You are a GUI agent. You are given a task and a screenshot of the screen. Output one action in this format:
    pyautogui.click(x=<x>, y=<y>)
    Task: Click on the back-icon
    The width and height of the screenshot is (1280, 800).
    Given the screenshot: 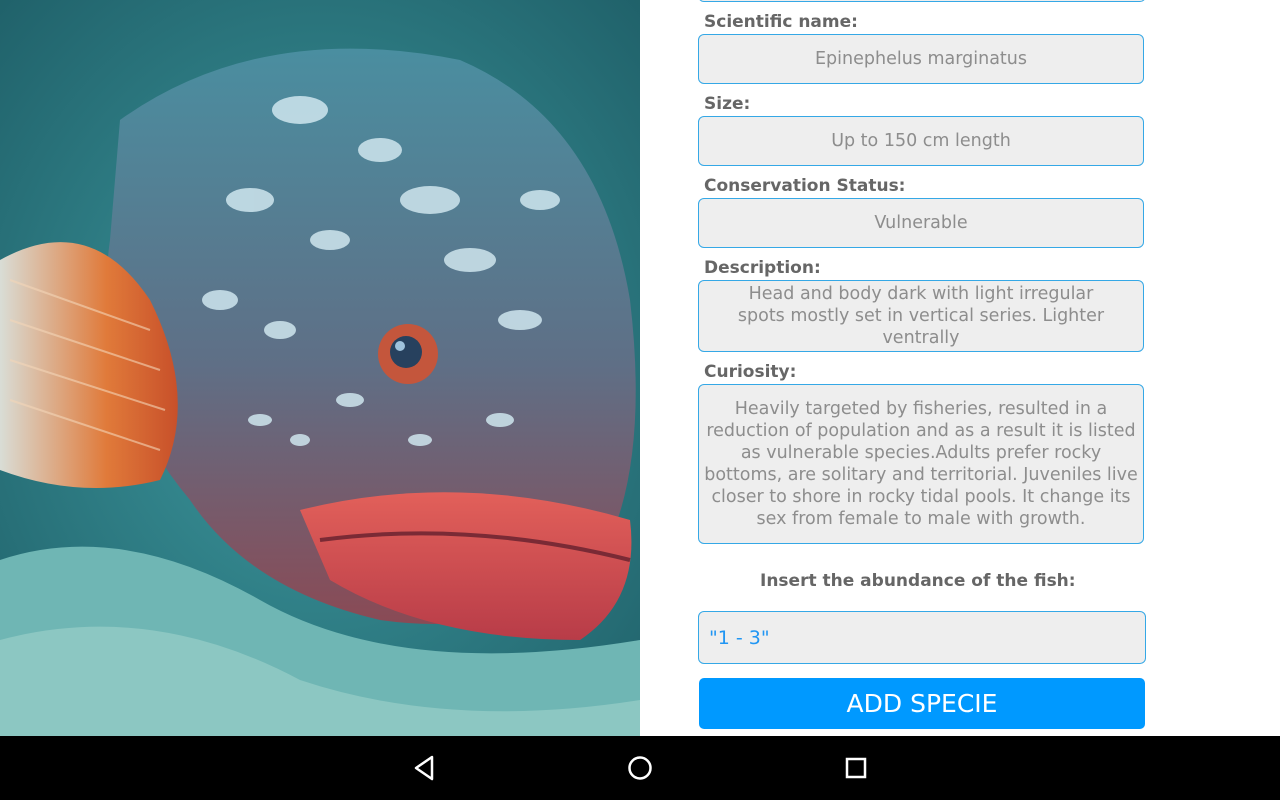 What is the action you would take?
    pyautogui.click(x=424, y=768)
    